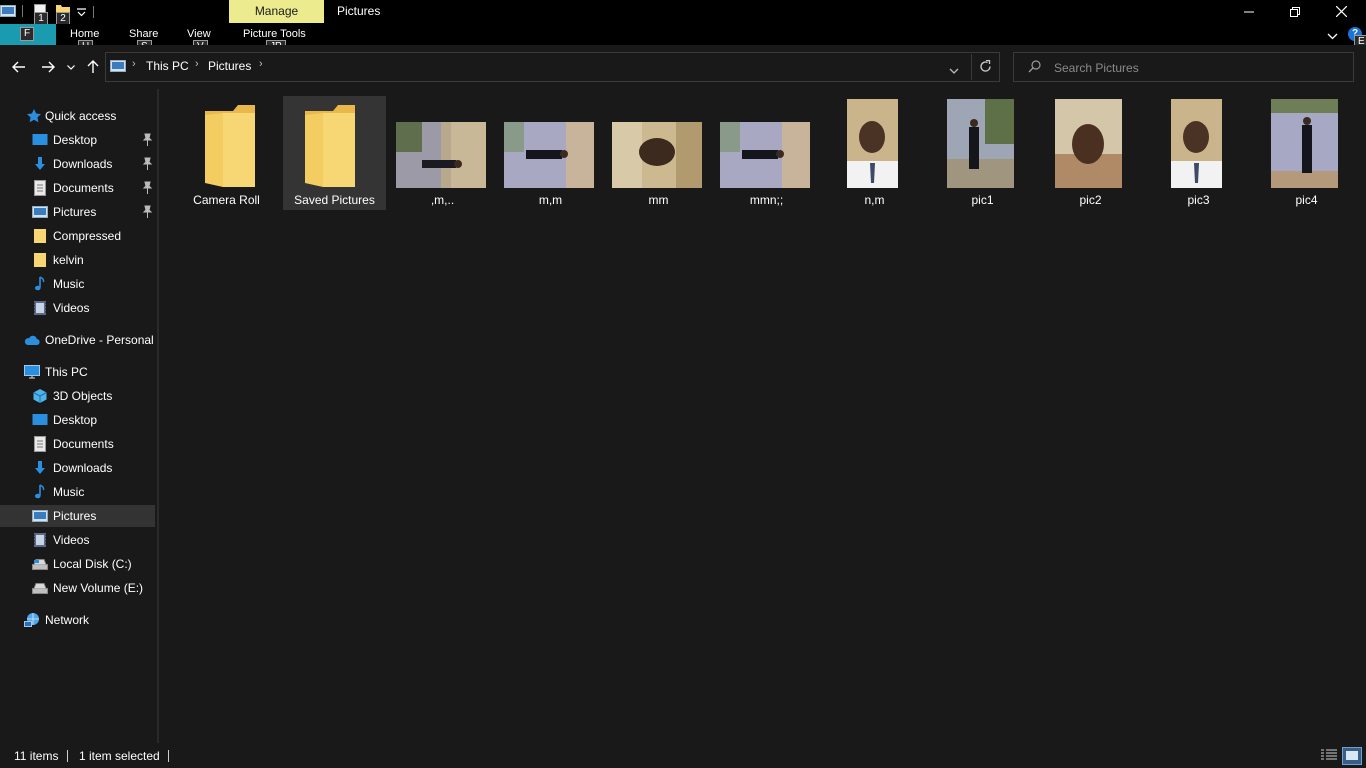 This screenshot has width=1366, height=768. What do you see at coordinates (40, 588) in the screenshot?
I see `drive-icon` at bounding box center [40, 588].